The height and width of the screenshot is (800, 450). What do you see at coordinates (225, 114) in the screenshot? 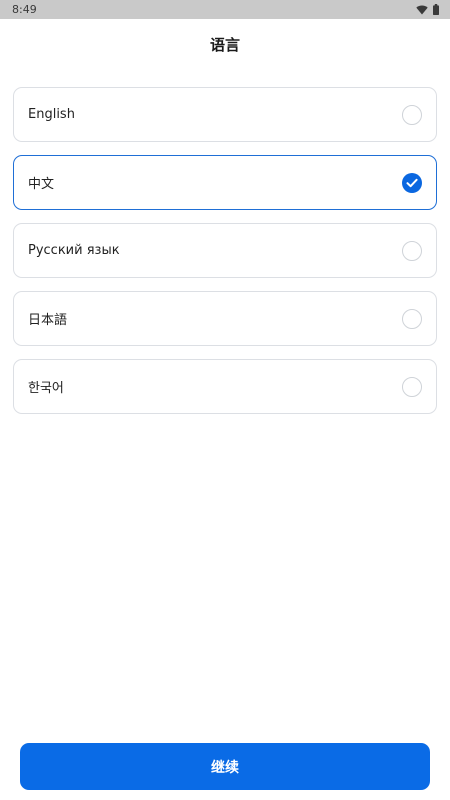
I see `language-option-english: English` at bounding box center [225, 114].